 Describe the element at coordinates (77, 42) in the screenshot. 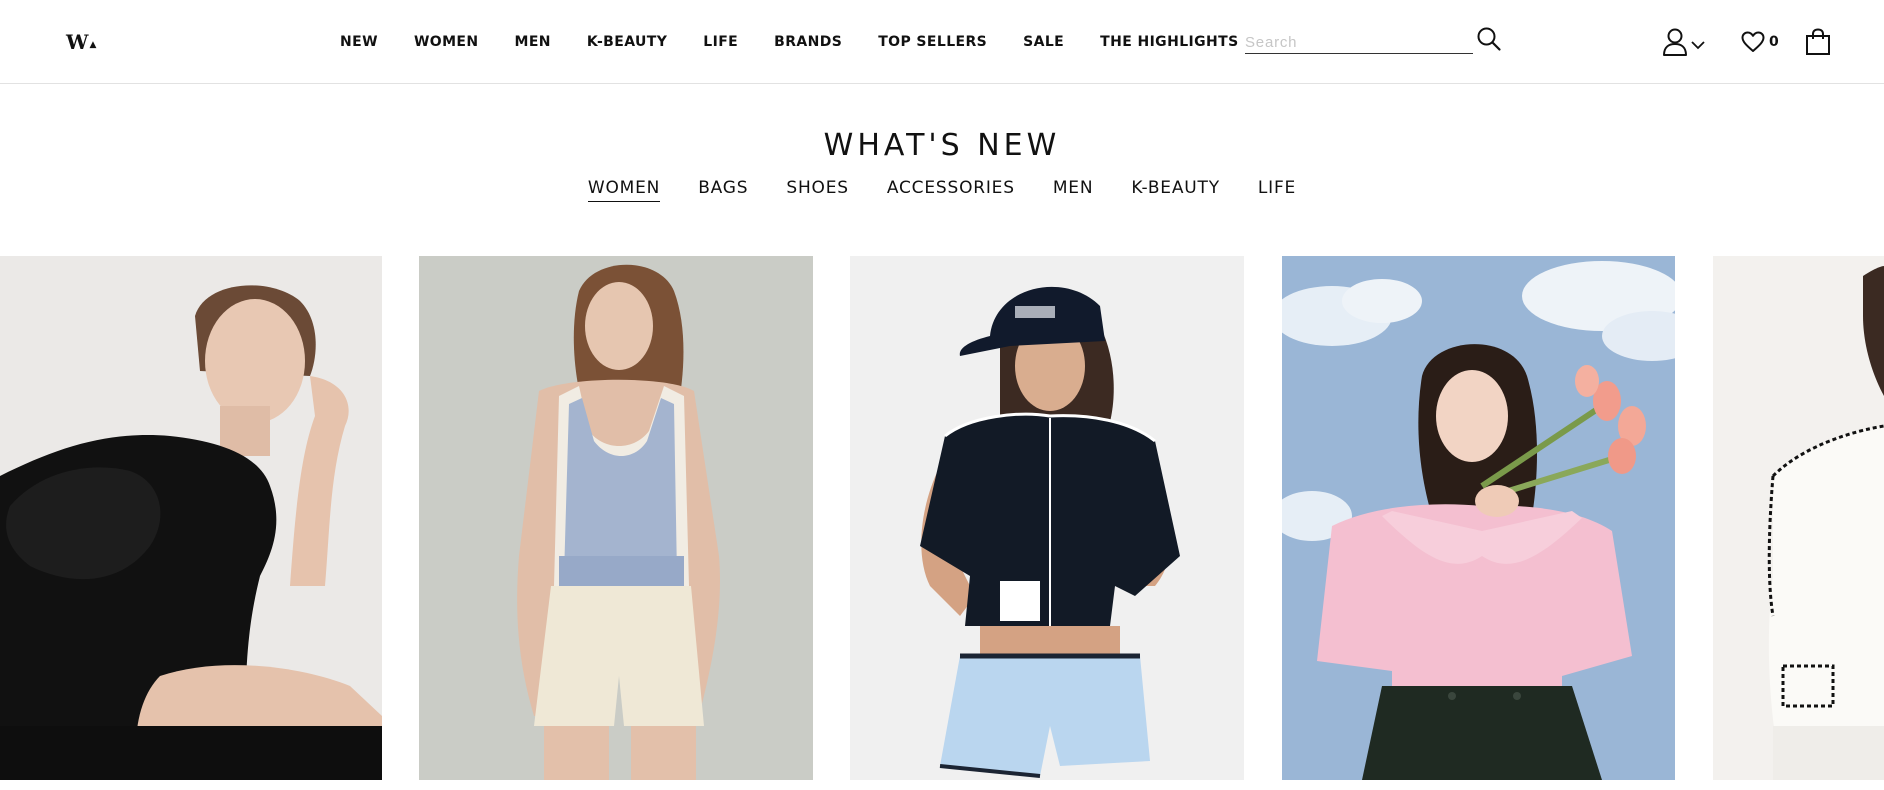

I see `logo-text: W` at that location.